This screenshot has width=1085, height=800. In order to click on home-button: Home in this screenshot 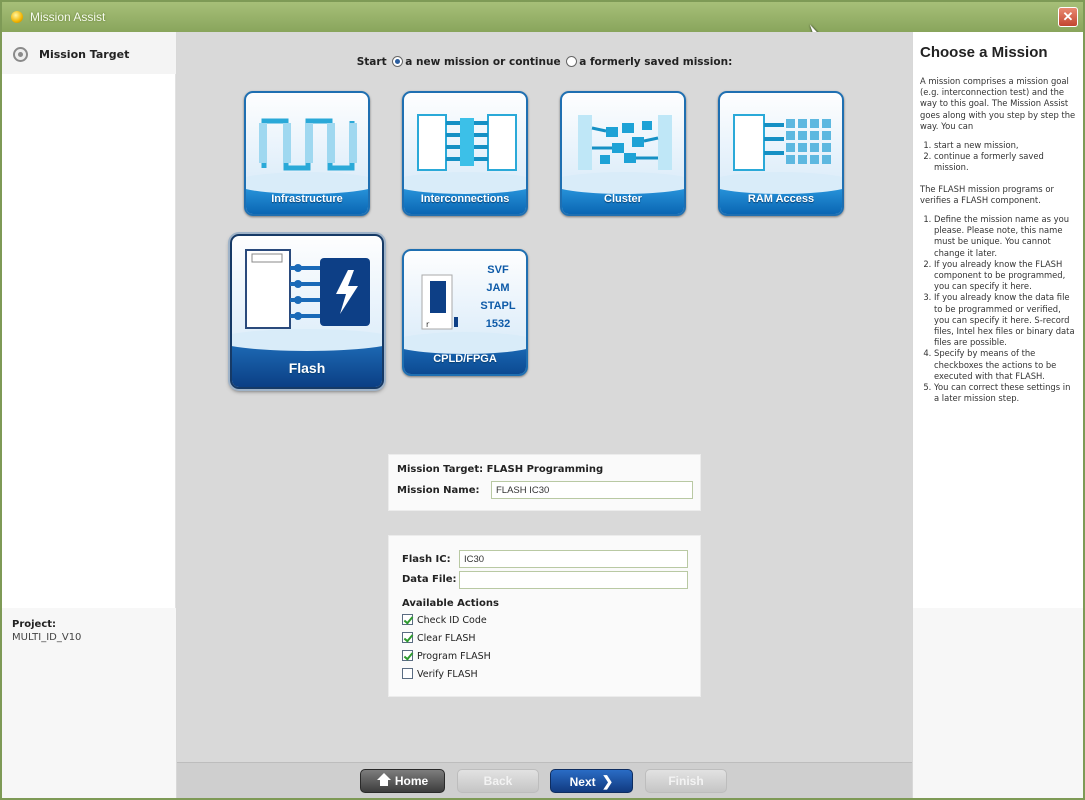, I will do `click(402, 781)`.